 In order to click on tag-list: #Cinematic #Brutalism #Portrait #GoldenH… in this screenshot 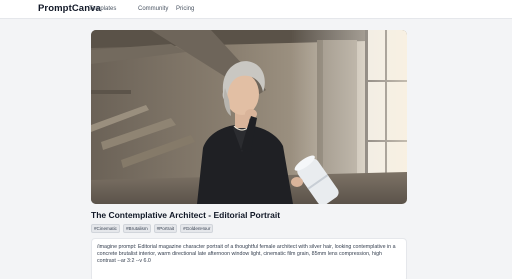, I will do `click(152, 228)`.